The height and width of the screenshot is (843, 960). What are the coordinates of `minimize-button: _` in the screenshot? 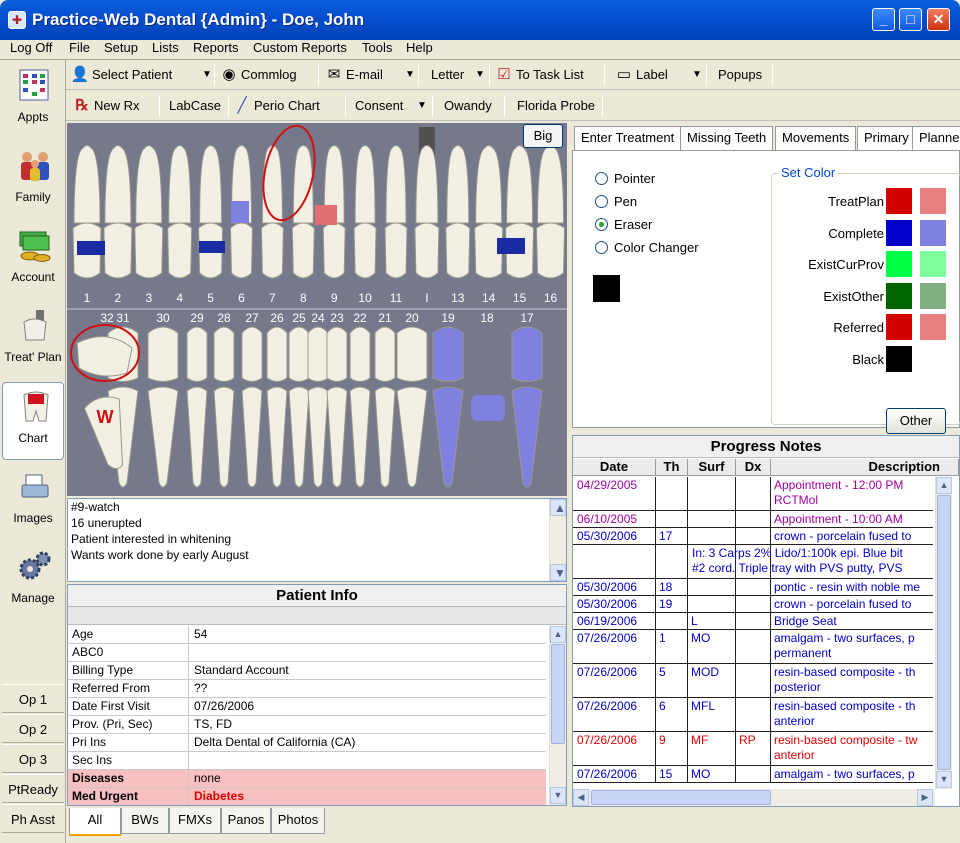 It's located at (883, 19).